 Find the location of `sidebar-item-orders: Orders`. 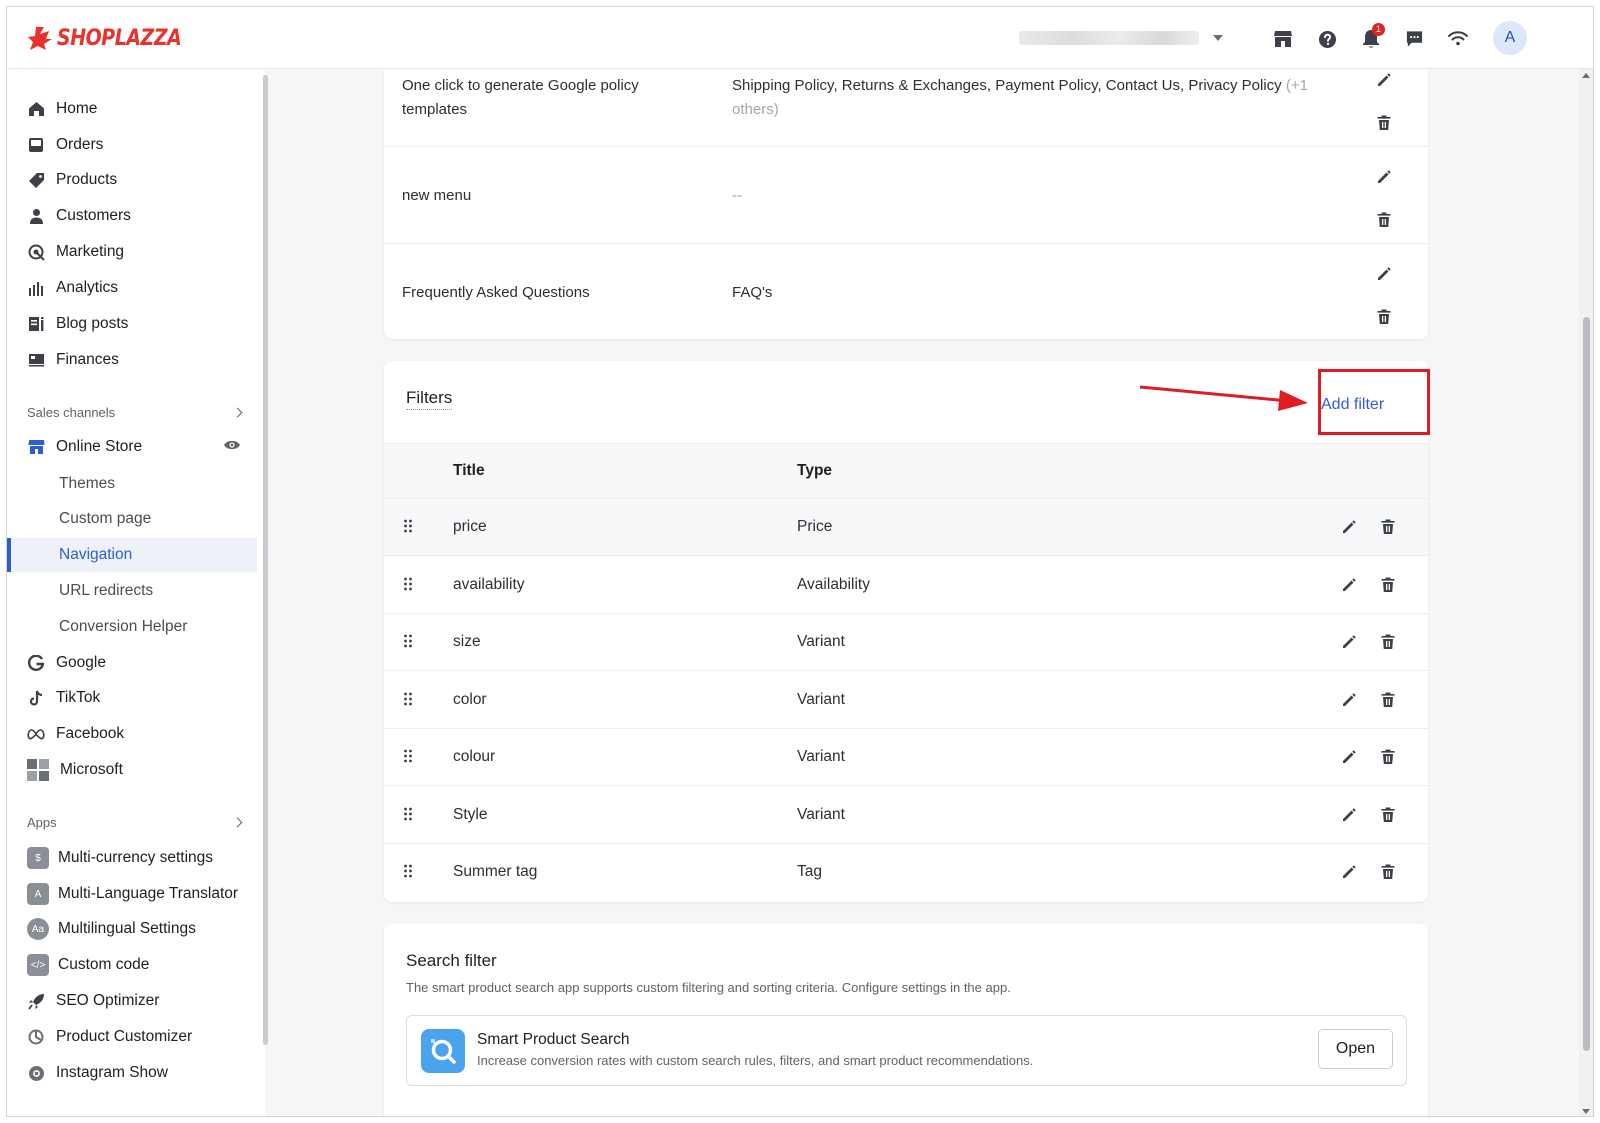

sidebar-item-orders: Orders is located at coordinates (132, 145).